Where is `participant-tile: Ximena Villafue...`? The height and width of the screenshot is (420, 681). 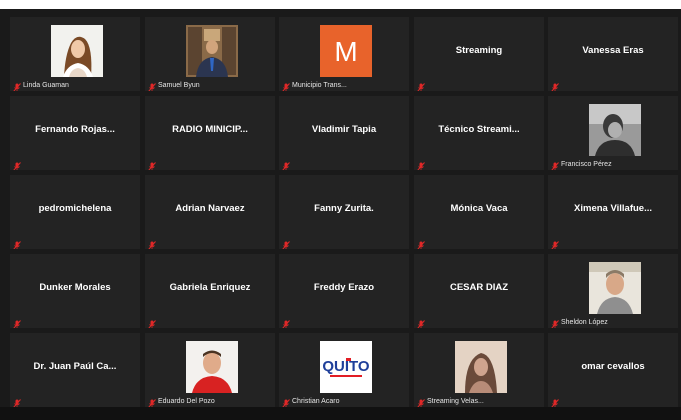 participant-tile: Ximena Villafue... is located at coordinates (613, 212).